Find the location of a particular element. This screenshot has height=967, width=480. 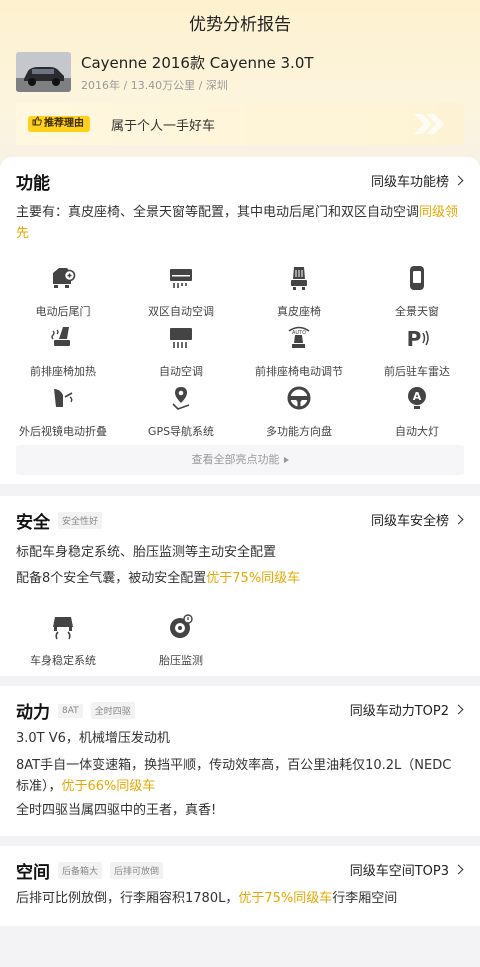

feature-label: 车身稳定系统 is located at coordinates (63, 660).